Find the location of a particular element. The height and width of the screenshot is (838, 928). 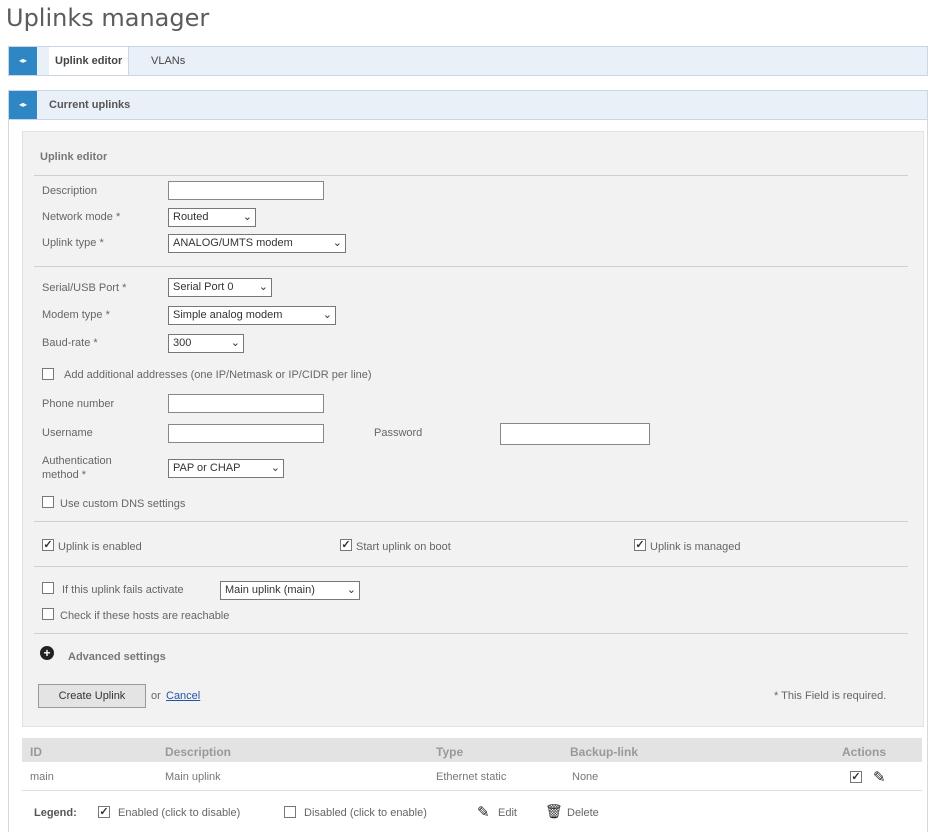

uplink-fails-checkbox is located at coordinates (48, 588).